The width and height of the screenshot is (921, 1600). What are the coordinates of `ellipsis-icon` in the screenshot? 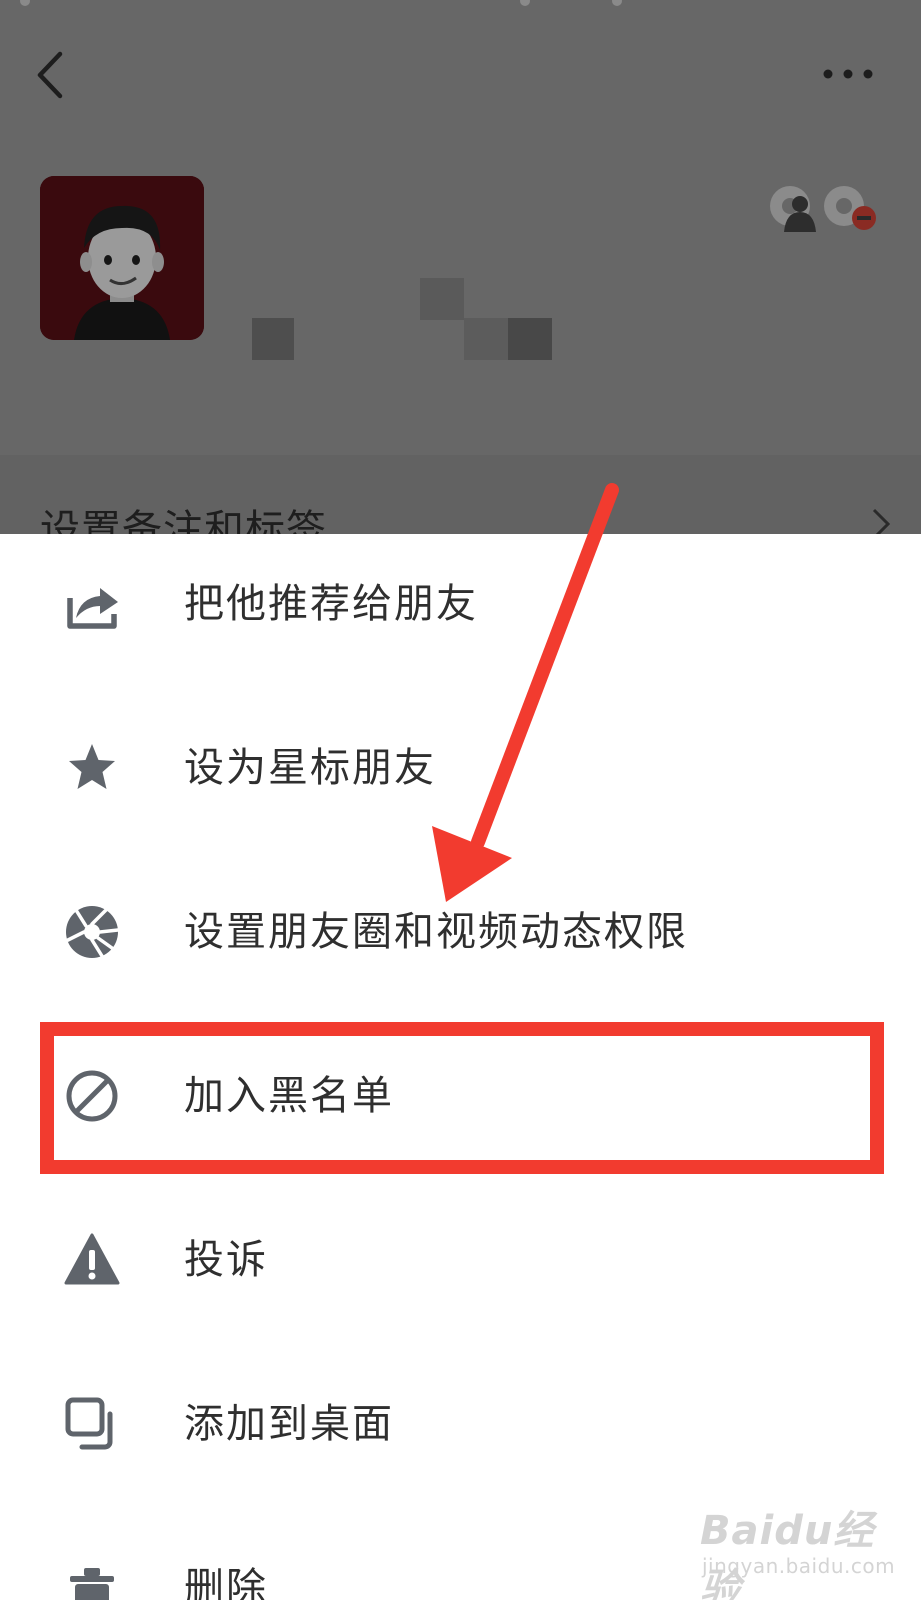 It's located at (848, 74).